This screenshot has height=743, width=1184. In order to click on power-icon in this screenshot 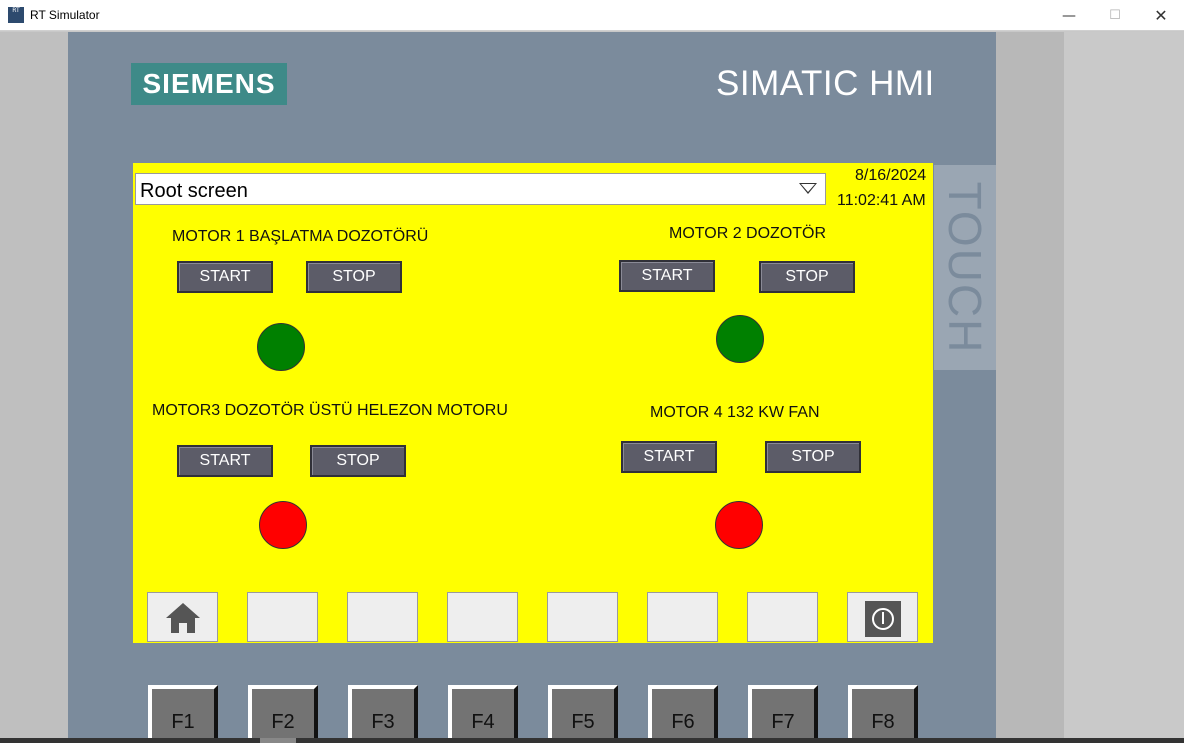, I will do `click(883, 619)`.